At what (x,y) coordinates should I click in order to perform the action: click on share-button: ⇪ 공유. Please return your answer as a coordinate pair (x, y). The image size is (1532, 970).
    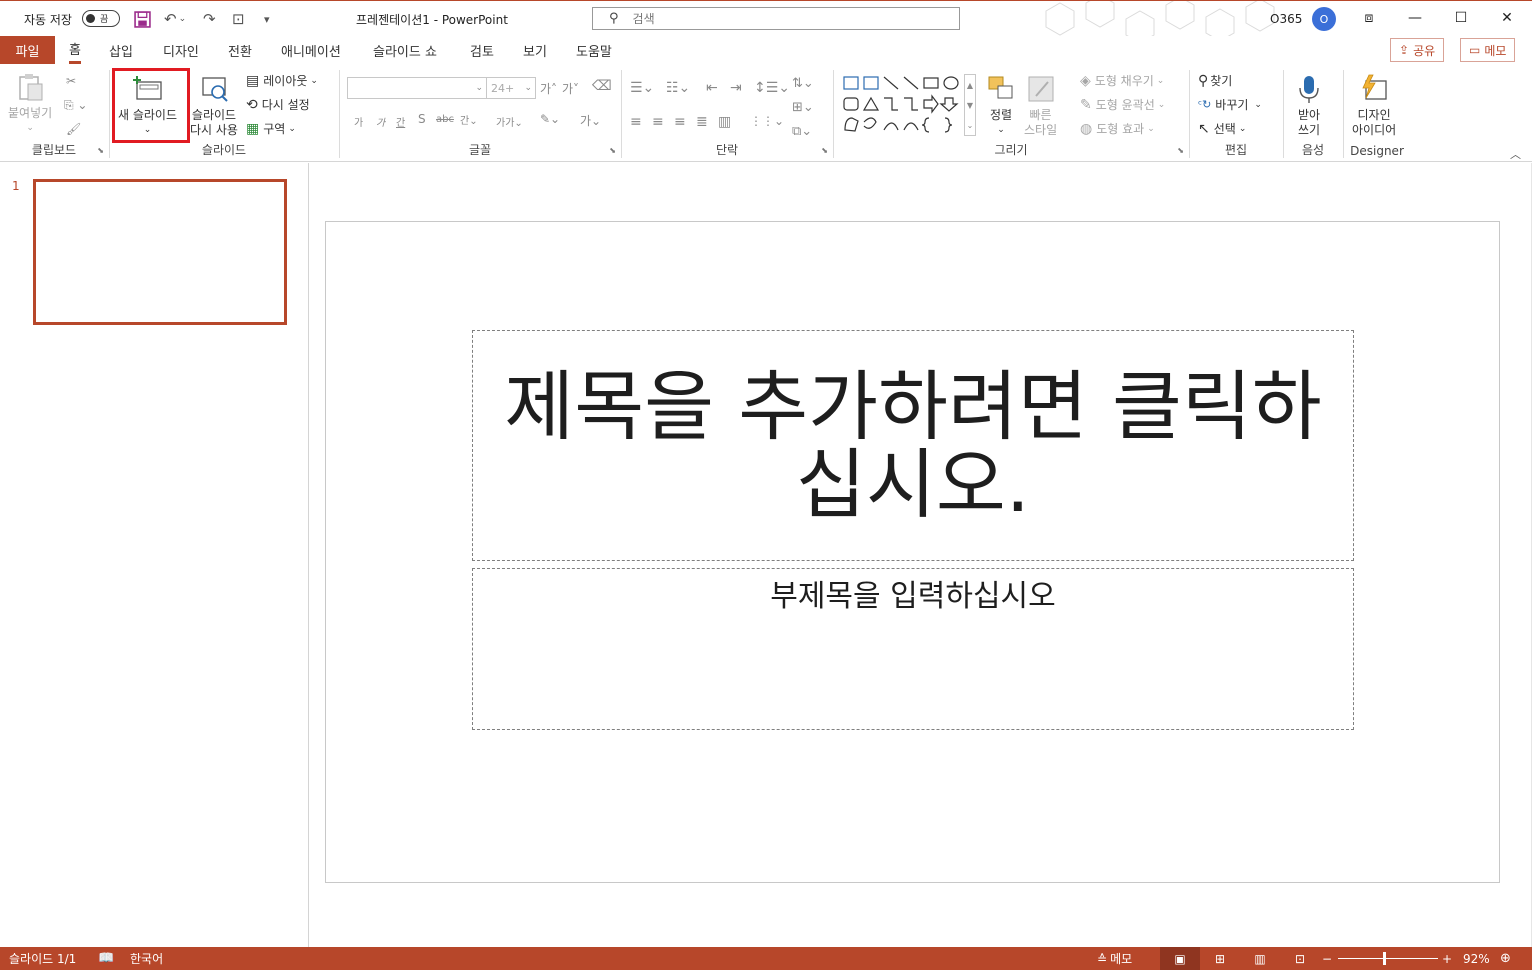
    Looking at the image, I should click on (1417, 50).